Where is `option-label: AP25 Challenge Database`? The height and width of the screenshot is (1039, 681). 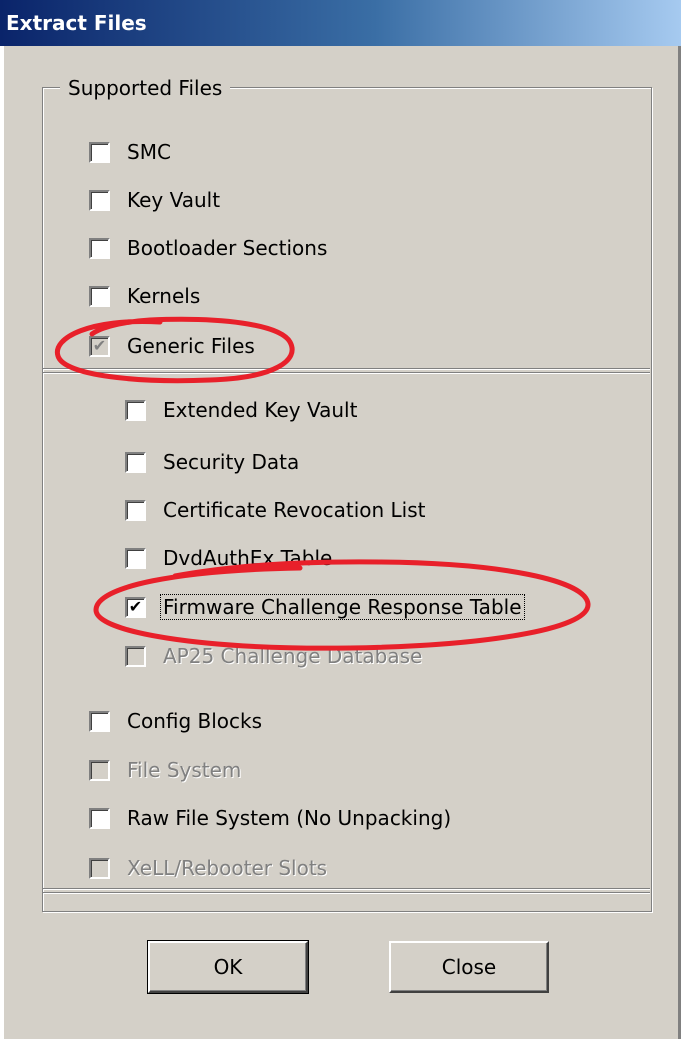
option-label: AP25 Challenge Database is located at coordinates (293, 656).